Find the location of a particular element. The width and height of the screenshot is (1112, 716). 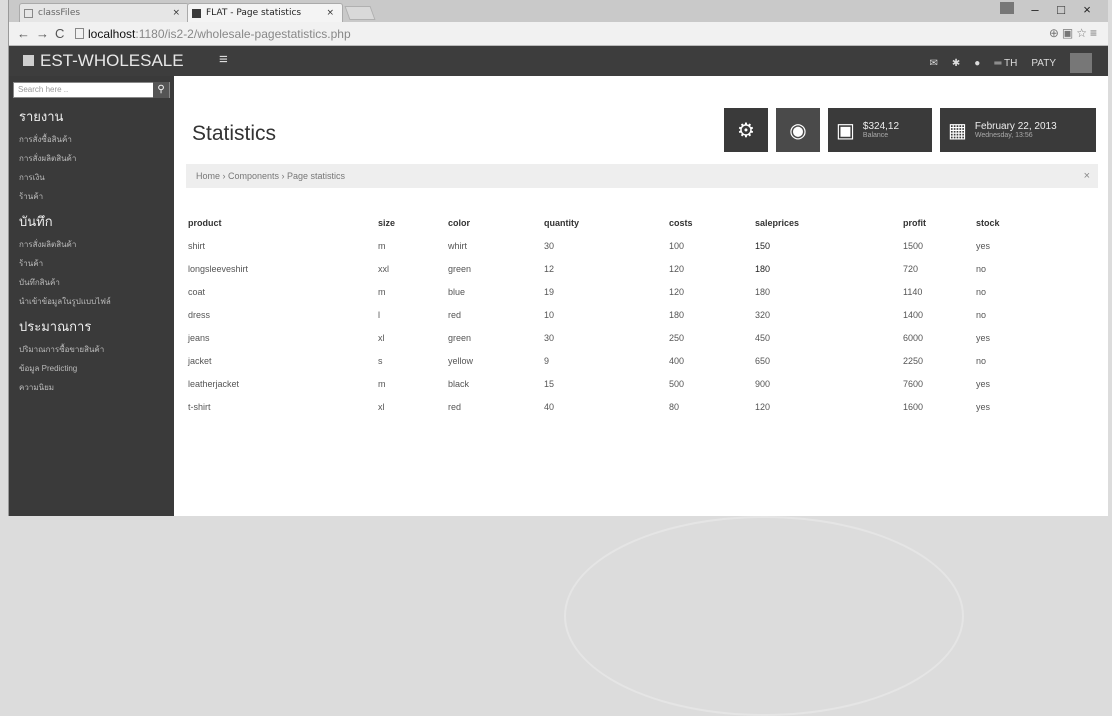

sidebar-item: ข้อมูล Predicting is located at coordinates (91, 368).